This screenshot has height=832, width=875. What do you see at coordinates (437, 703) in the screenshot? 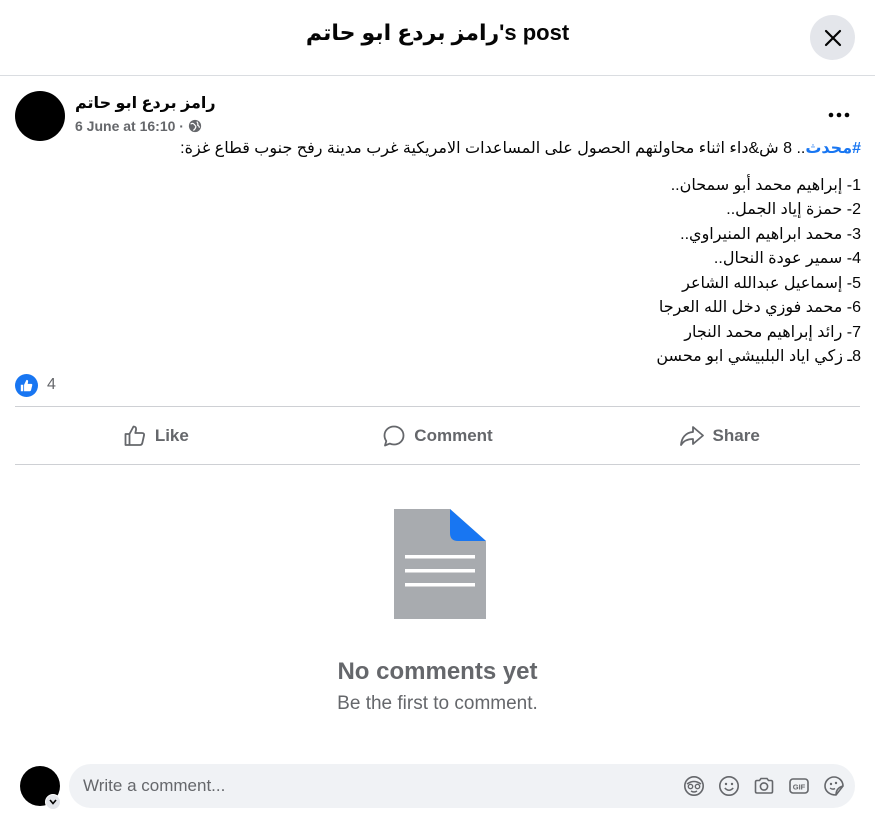
I see `empty-state-subtitle: Be the first to comment.` at bounding box center [437, 703].